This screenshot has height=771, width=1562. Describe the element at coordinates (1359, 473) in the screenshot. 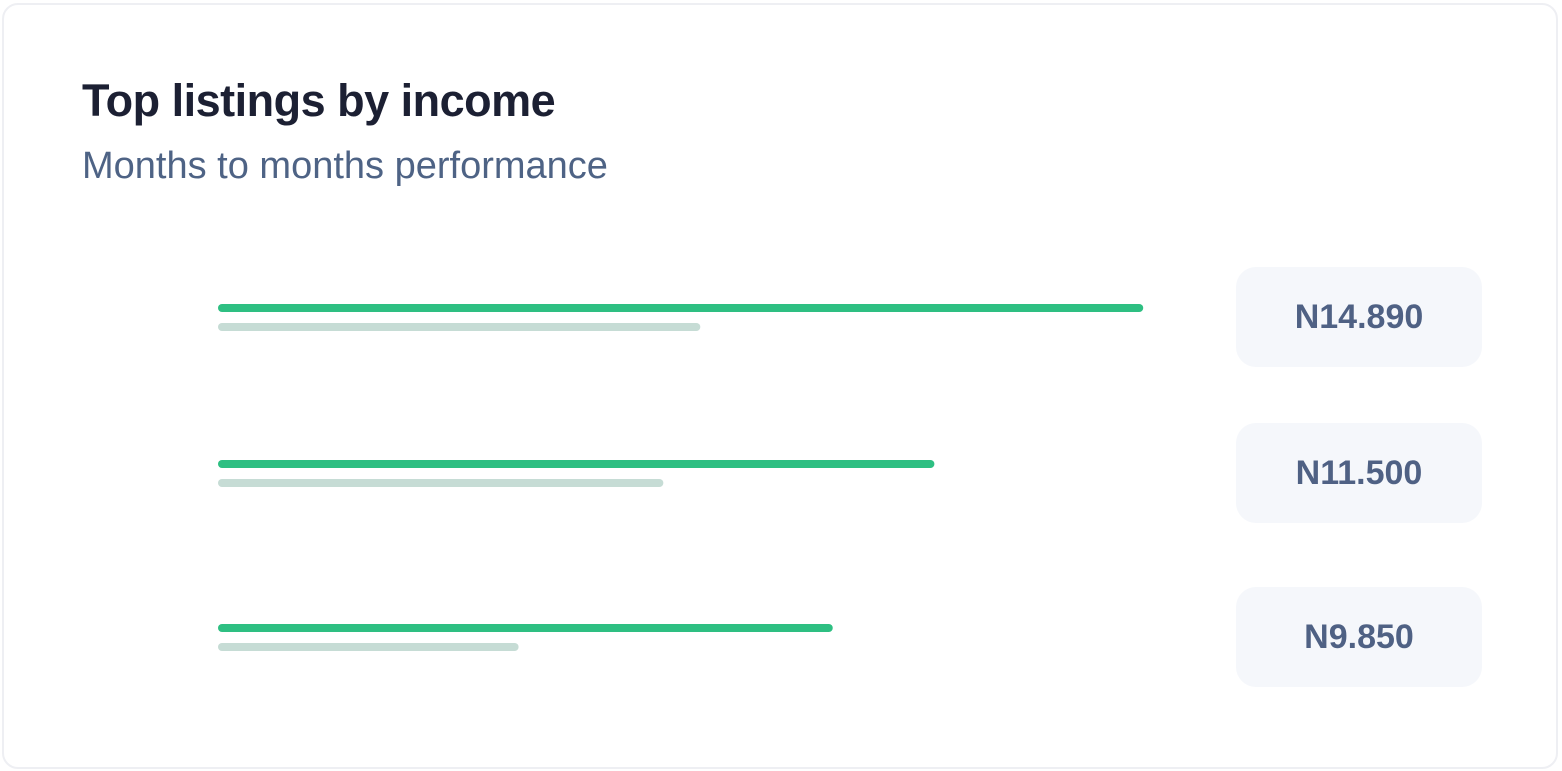

I see `value-badge-2: N11.500` at that location.